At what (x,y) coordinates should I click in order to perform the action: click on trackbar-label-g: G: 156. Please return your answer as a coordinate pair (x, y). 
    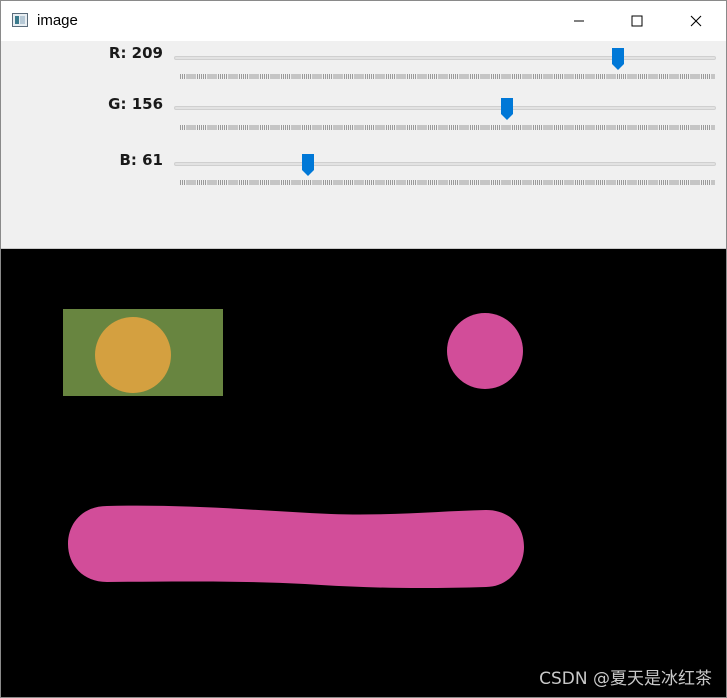
    Looking at the image, I should click on (135, 104).